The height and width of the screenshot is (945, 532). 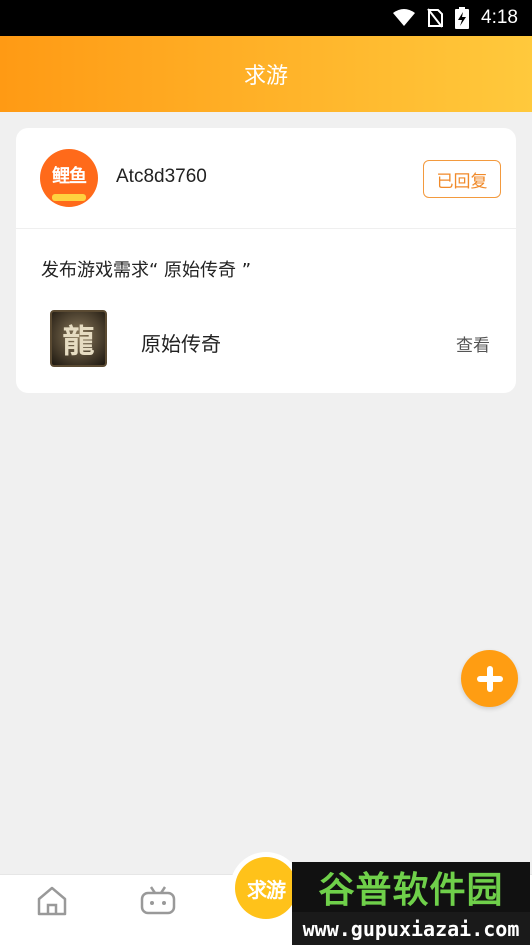 I want to click on app-header: 求游, so click(x=266, y=74).